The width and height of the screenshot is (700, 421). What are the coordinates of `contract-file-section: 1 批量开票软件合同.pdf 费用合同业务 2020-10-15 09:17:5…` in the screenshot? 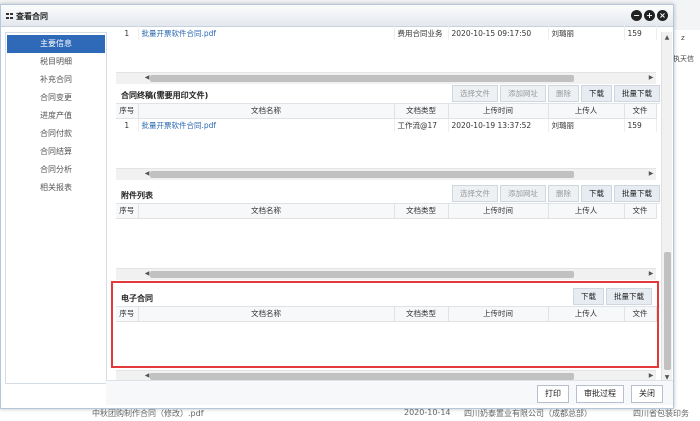 It's located at (388, 55).